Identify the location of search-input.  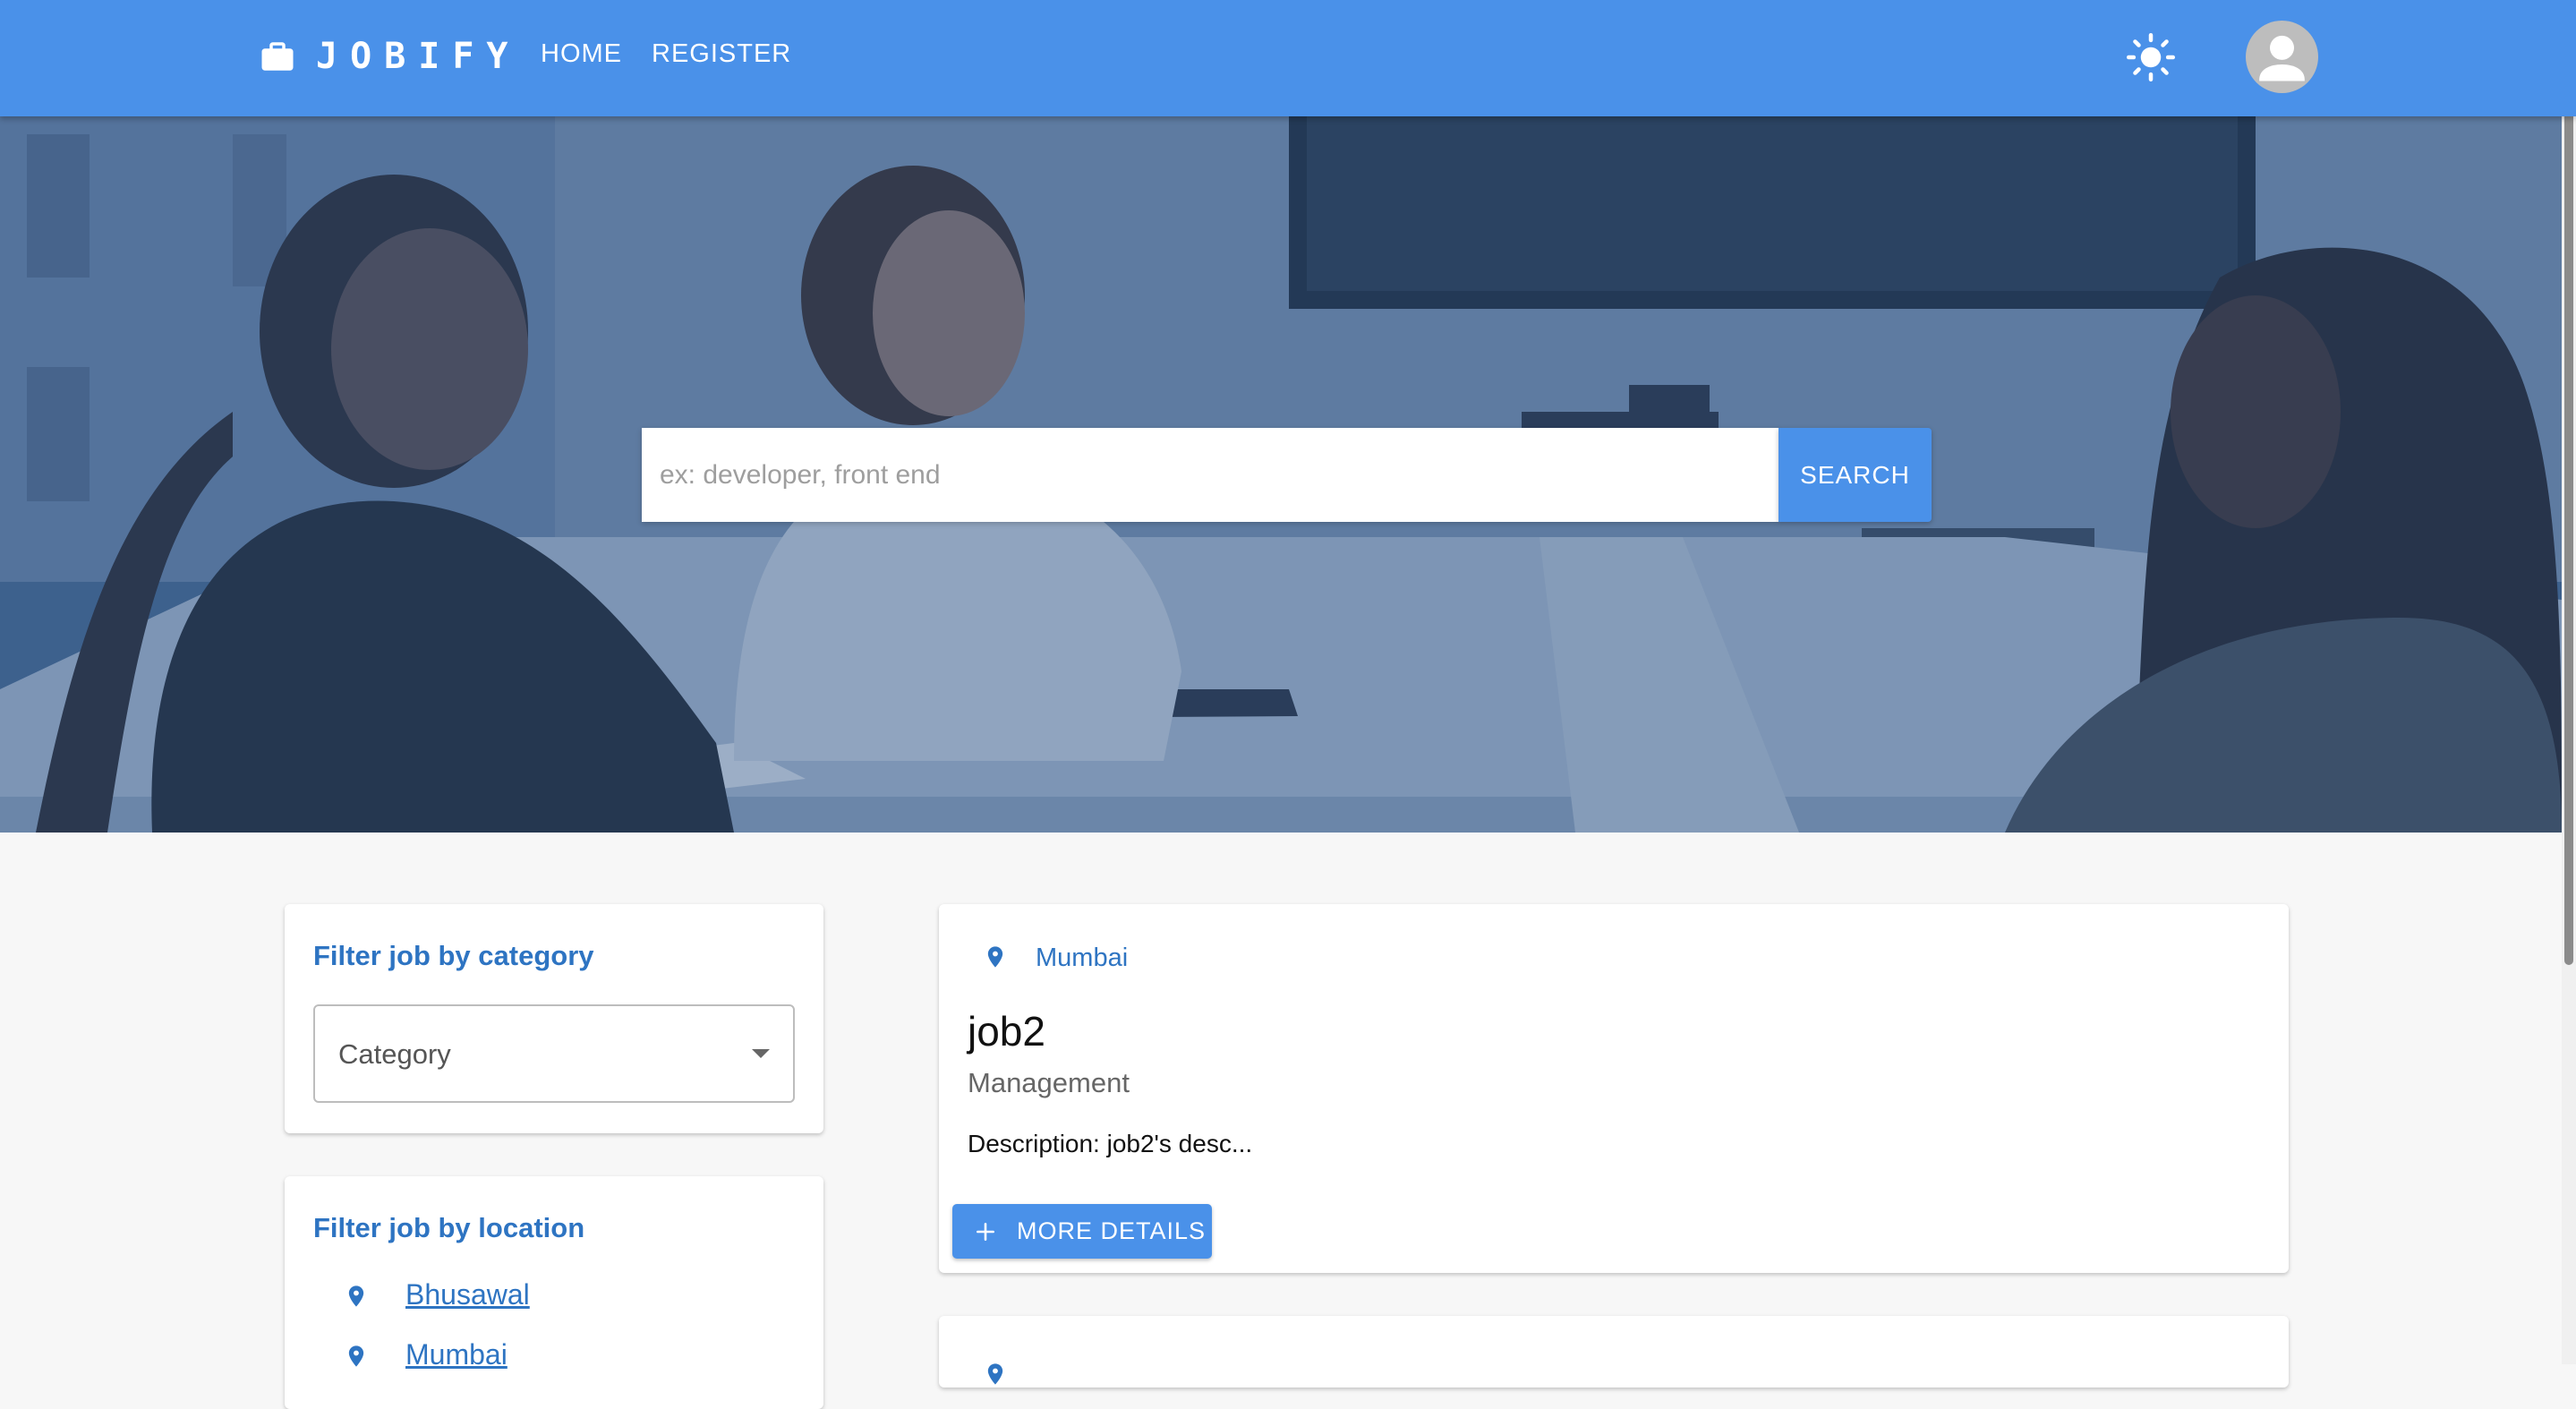
(1210, 475).